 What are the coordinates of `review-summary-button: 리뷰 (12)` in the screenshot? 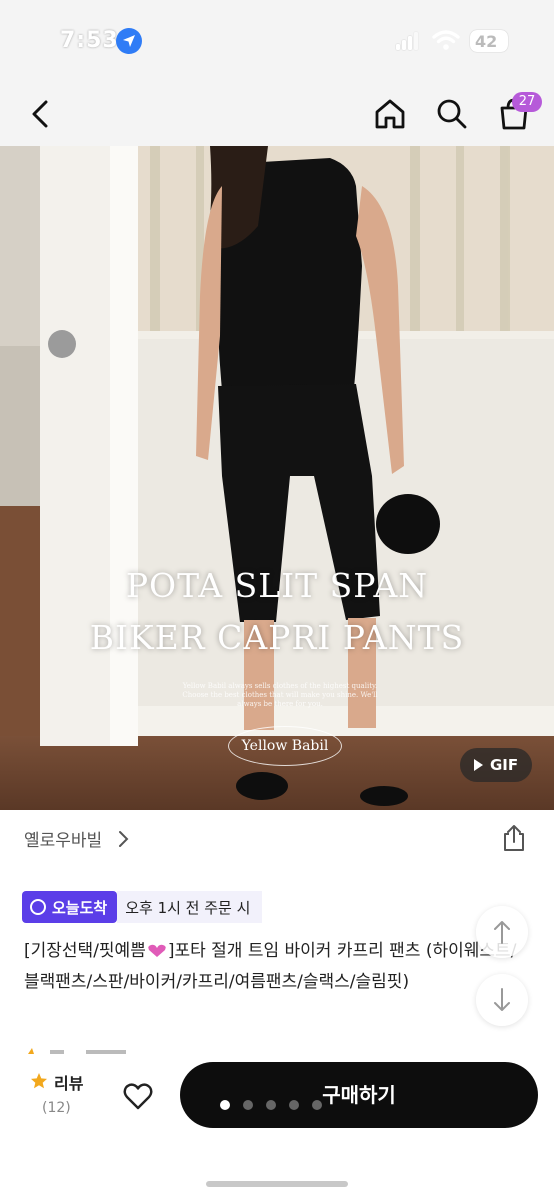 It's located at (58, 1095).